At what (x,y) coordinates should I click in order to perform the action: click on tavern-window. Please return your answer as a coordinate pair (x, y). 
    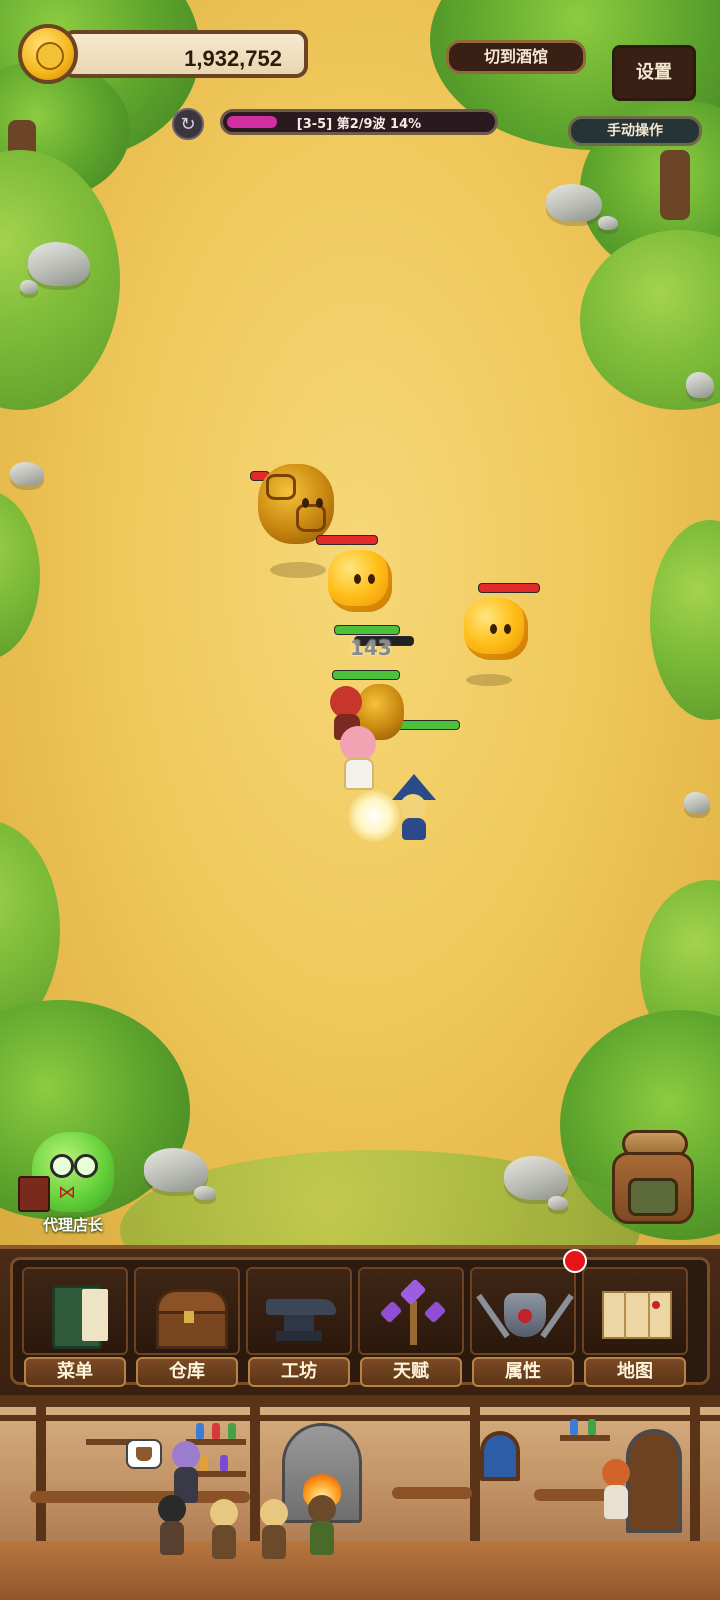
    Looking at the image, I should click on (500, 1456).